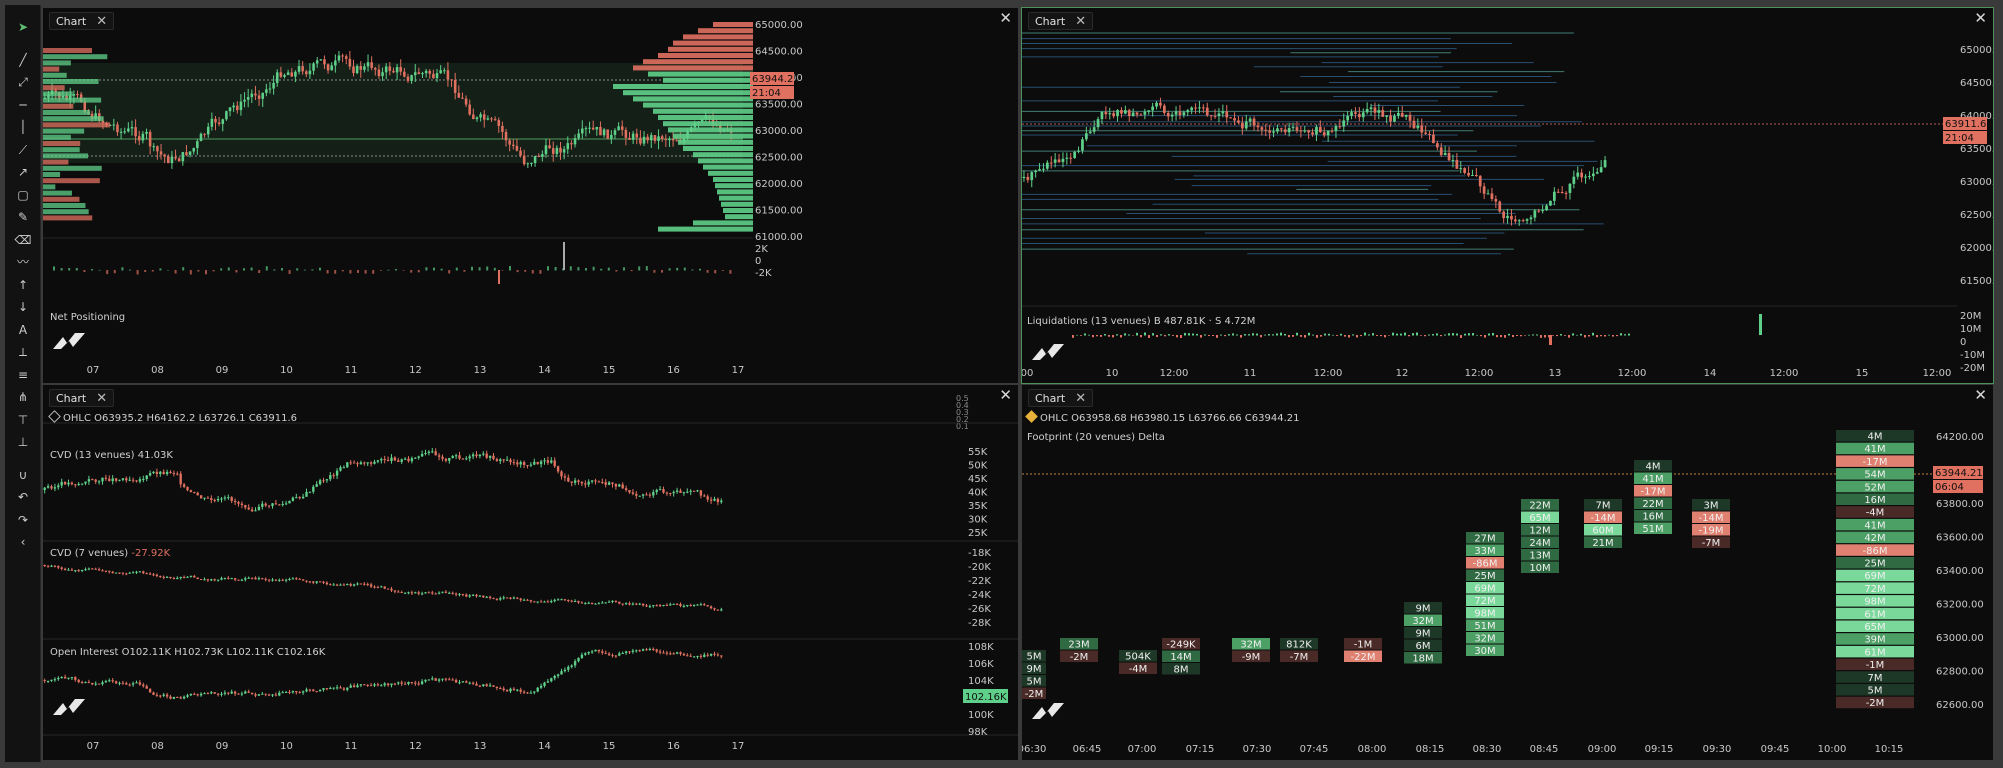 The width and height of the screenshot is (2003, 768). What do you see at coordinates (23, 352) in the screenshot?
I see `measure-icon: ⟂` at bounding box center [23, 352].